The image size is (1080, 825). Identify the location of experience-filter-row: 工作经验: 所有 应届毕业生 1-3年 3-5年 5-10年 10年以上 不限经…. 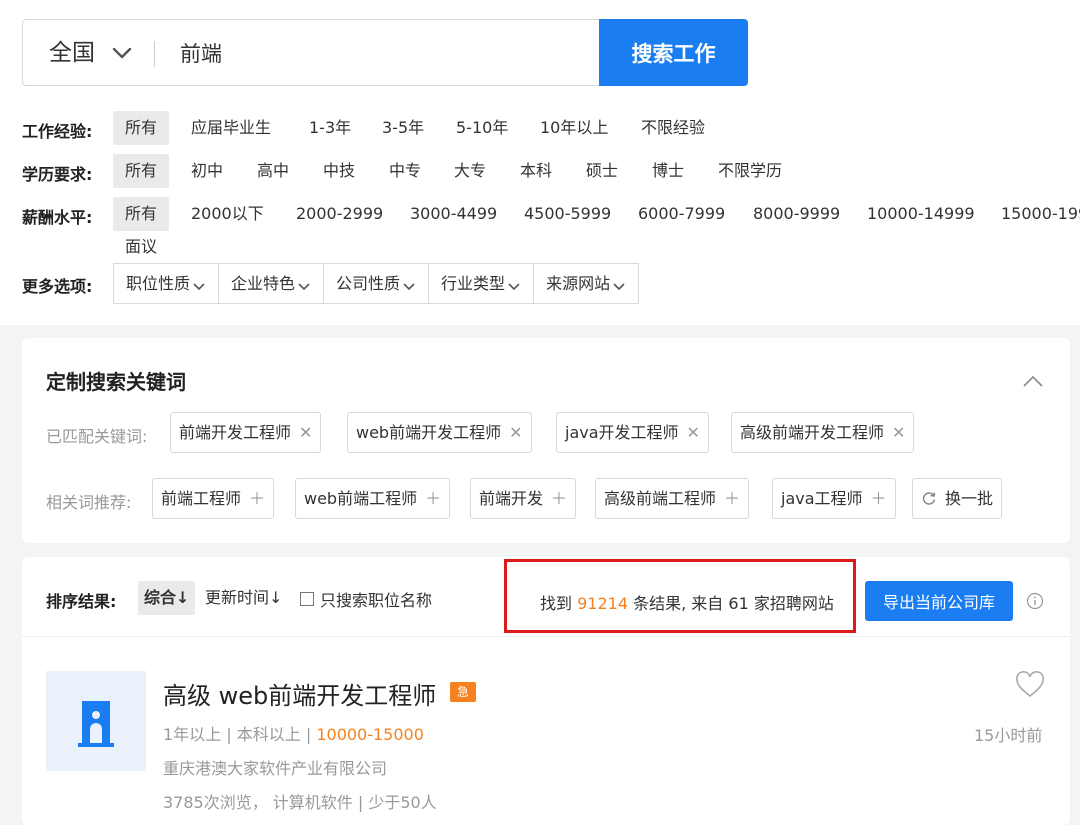
(551, 128).